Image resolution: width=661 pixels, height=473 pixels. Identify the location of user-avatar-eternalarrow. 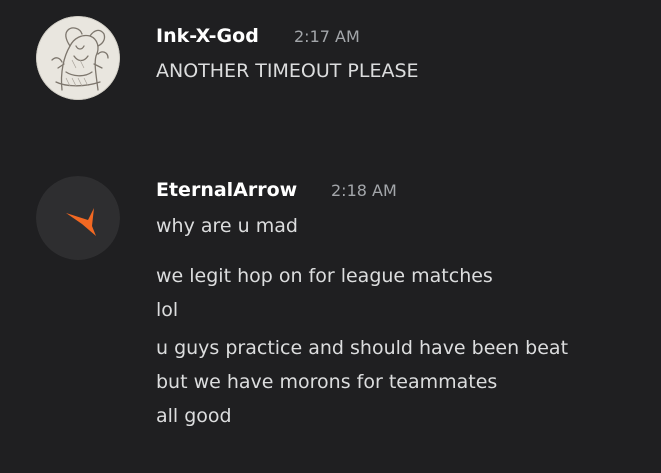
(78, 218).